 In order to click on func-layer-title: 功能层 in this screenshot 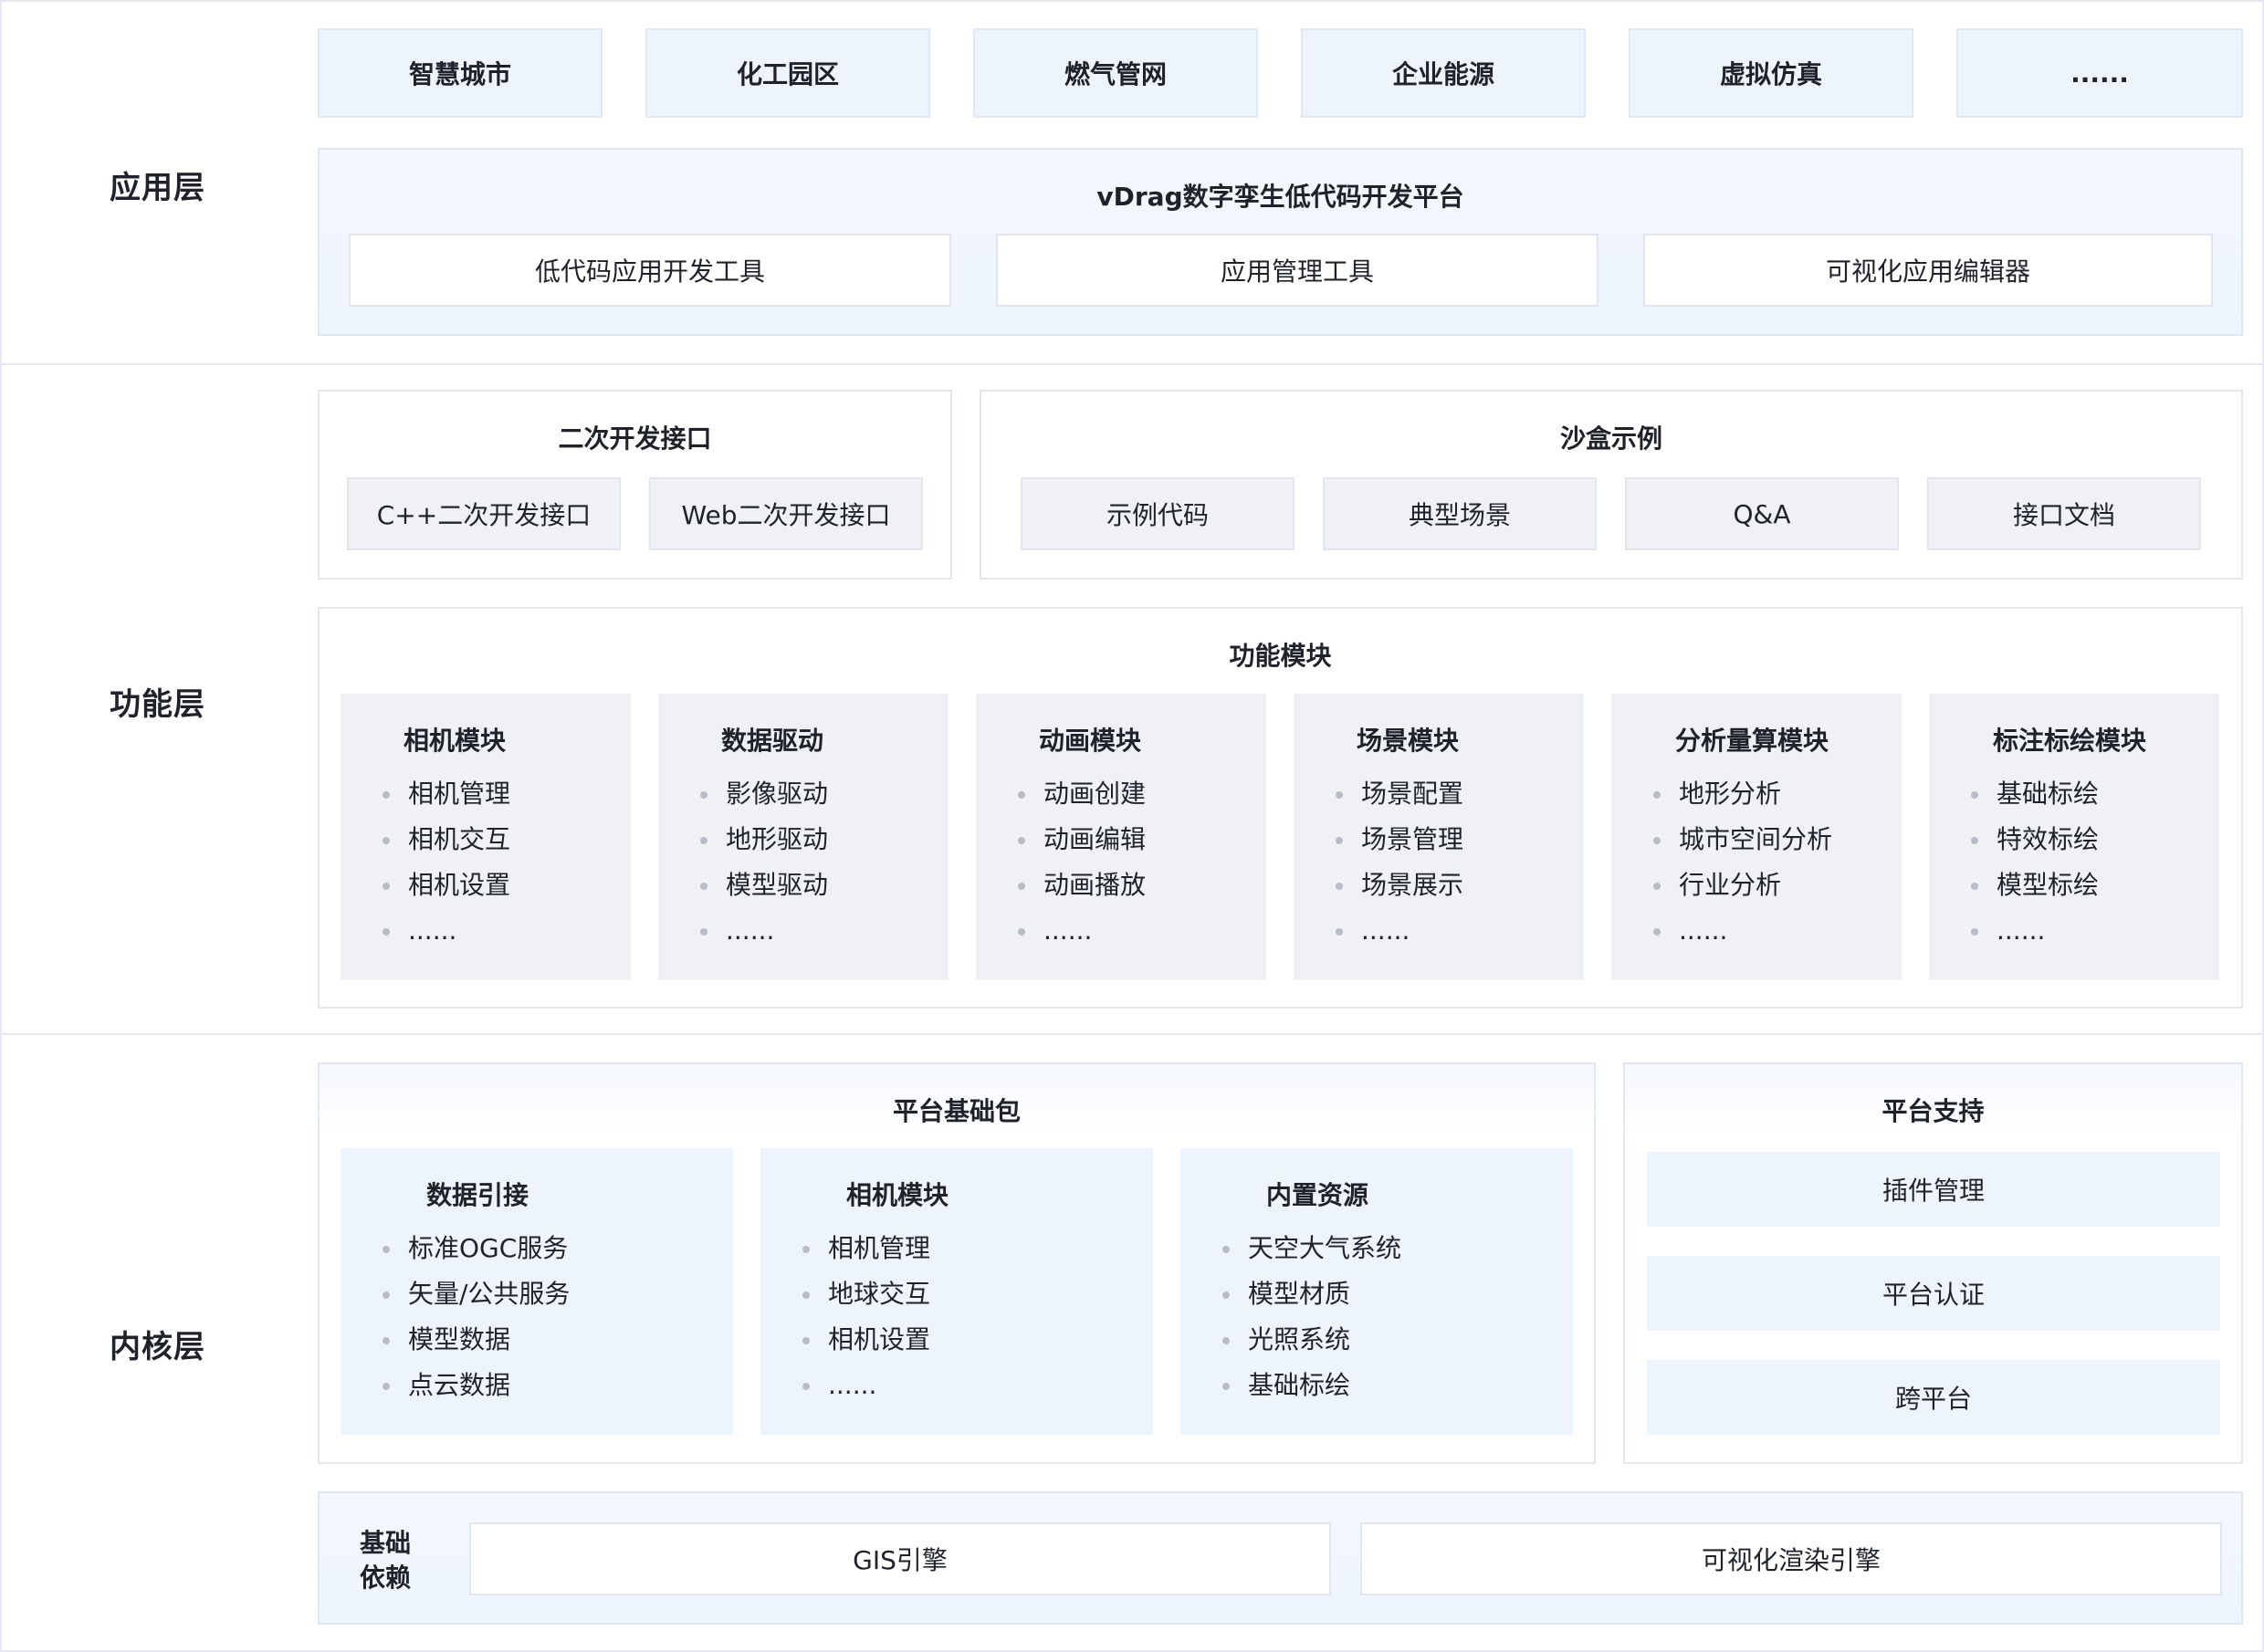, I will do `click(158, 704)`.